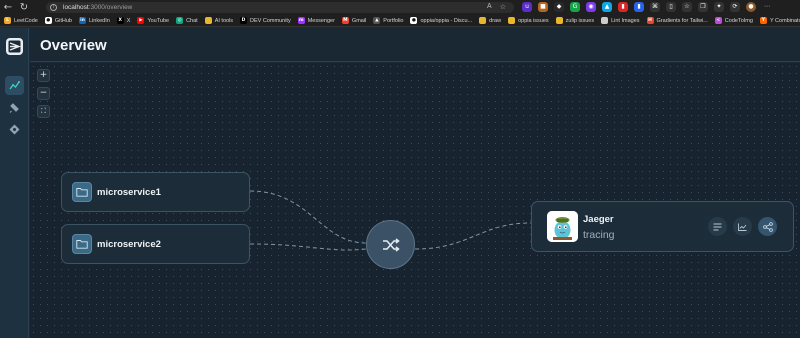 The width and height of the screenshot is (800, 338). I want to click on page-header: Overview, so click(415, 45).